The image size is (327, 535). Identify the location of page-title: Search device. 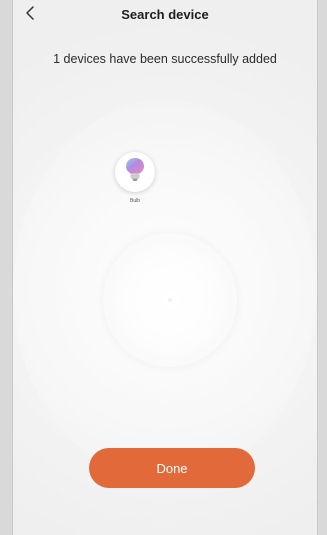
(165, 14).